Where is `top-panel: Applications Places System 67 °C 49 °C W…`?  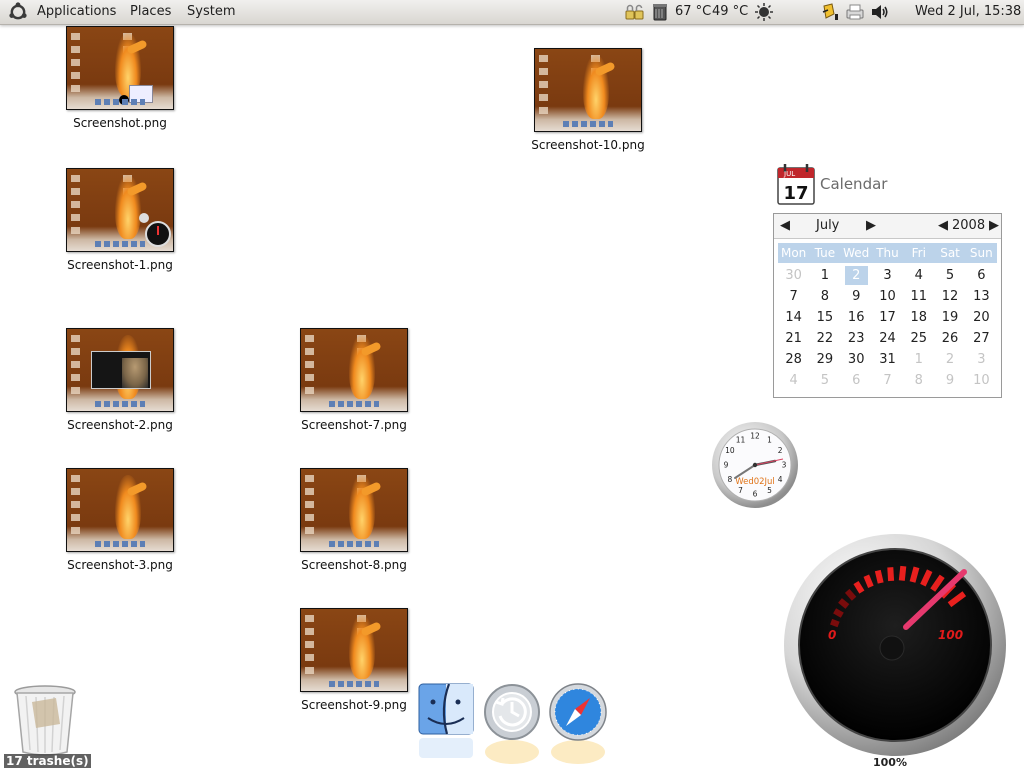
top-panel: Applications Places System 67 °C 49 °C W… is located at coordinates (512, 12).